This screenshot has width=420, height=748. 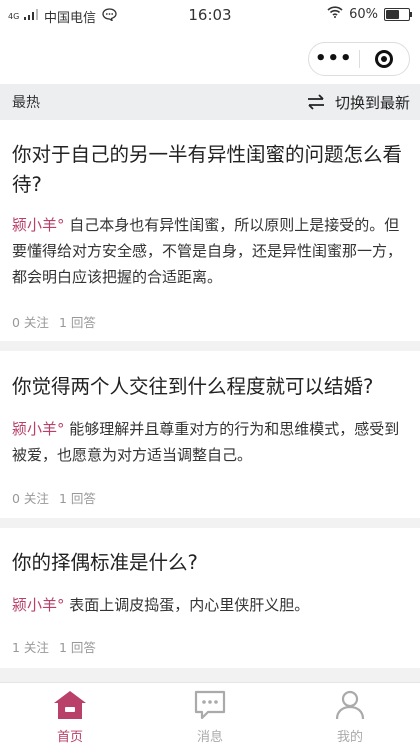 What do you see at coordinates (187, 605) in the screenshot?
I see `answer-text: 表面上调皮捣蛋，内心里侠肝义胆。` at bounding box center [187, 605].